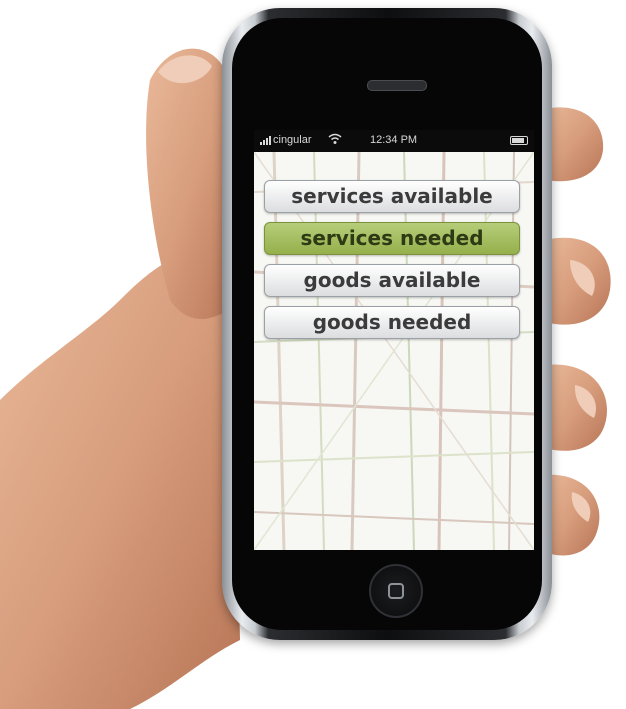 This screenshot has width=626, height=709. What do you see at coordinates (292, 140) in the screenshot?
I see `carrier-name: cingular` at bounding box center [292, 140].